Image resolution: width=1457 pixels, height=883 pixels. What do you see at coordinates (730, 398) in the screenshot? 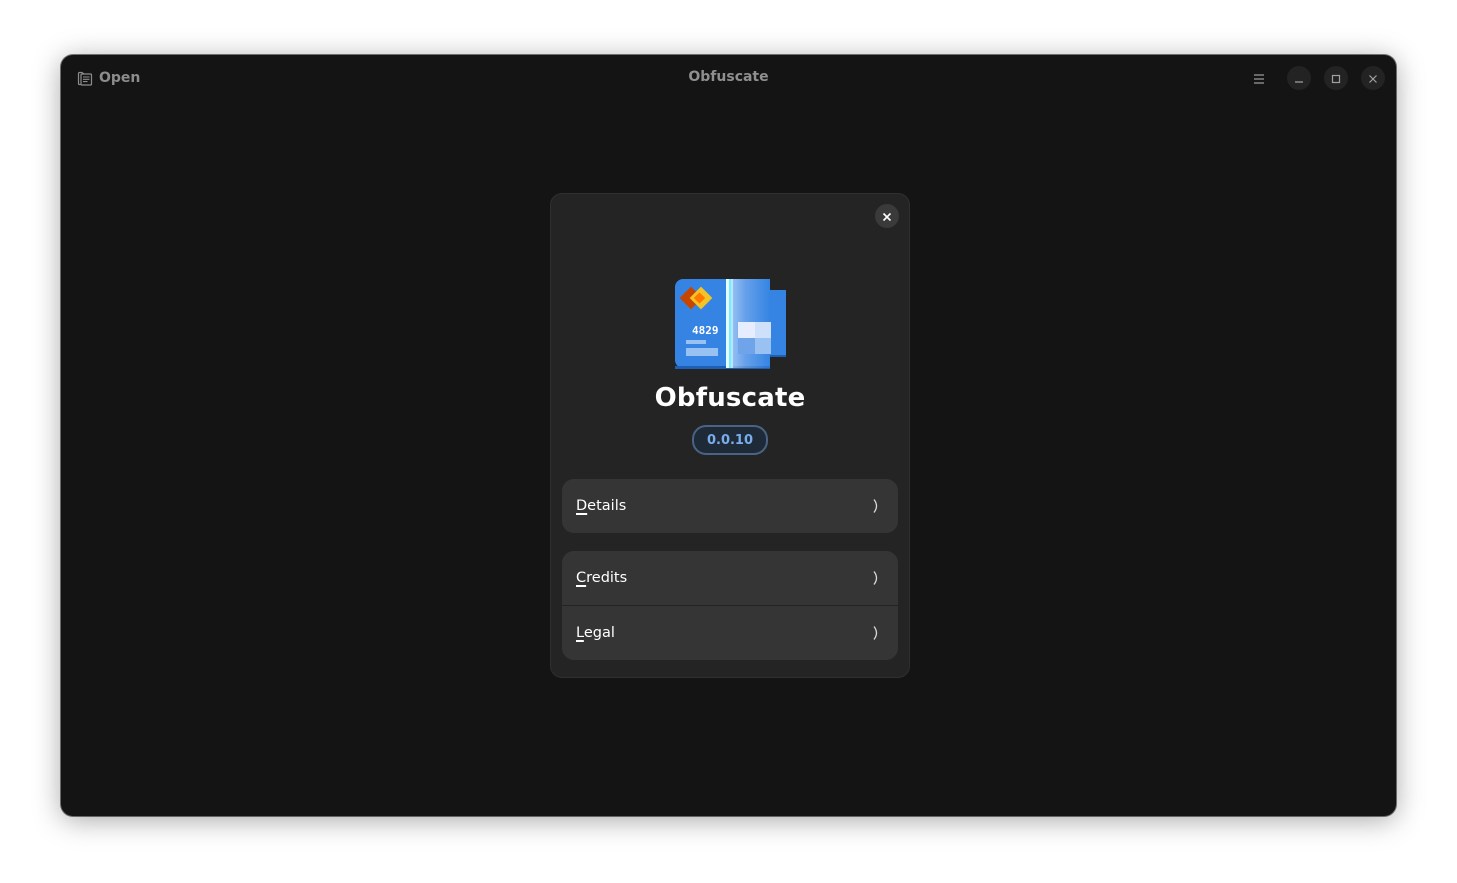
I see `app-name: Obfuscate` at bounding box center [730, 398].